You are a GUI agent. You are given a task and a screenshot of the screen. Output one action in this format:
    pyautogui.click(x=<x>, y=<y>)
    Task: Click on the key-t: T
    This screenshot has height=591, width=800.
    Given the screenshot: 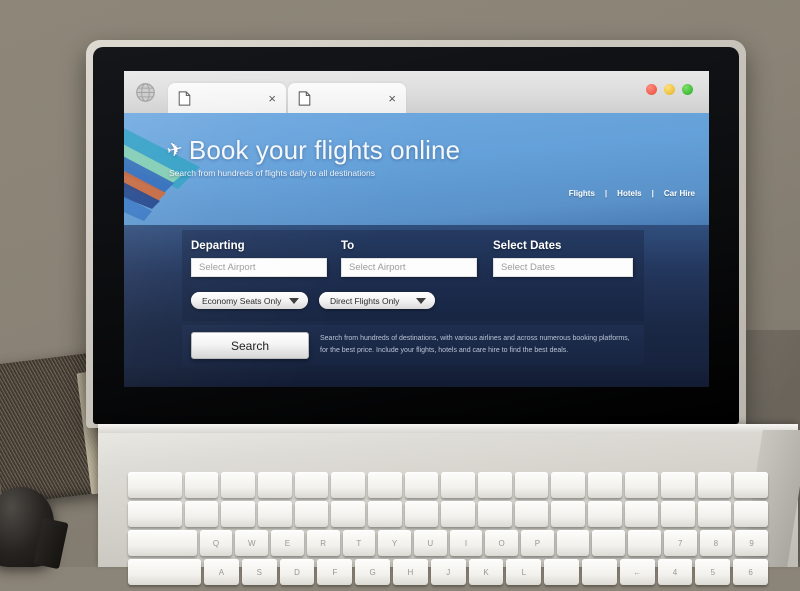 What is the action you would take?
    pyautogui.click(x=359, y=543)
    